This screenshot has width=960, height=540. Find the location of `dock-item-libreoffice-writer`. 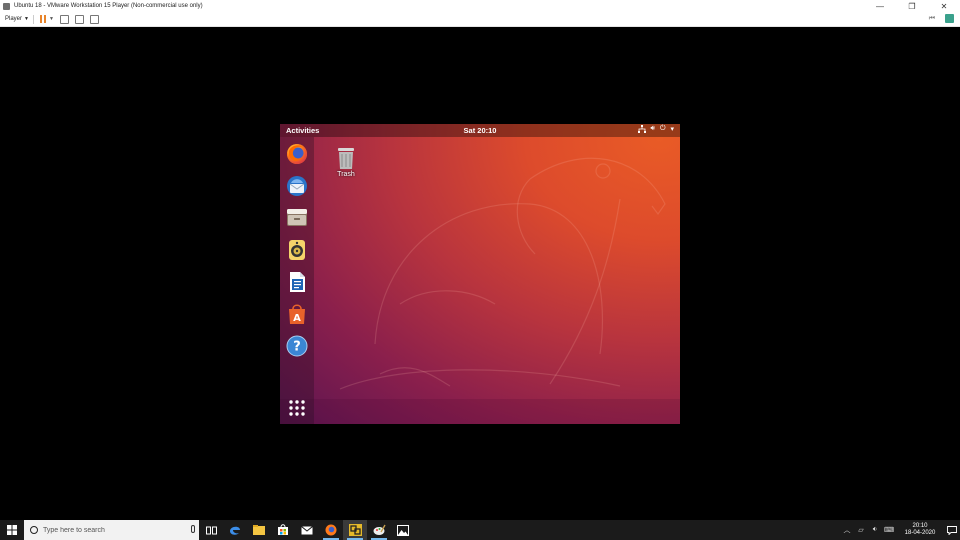

dock-item-libreoffice-writer is located at coordinates (297, 282).